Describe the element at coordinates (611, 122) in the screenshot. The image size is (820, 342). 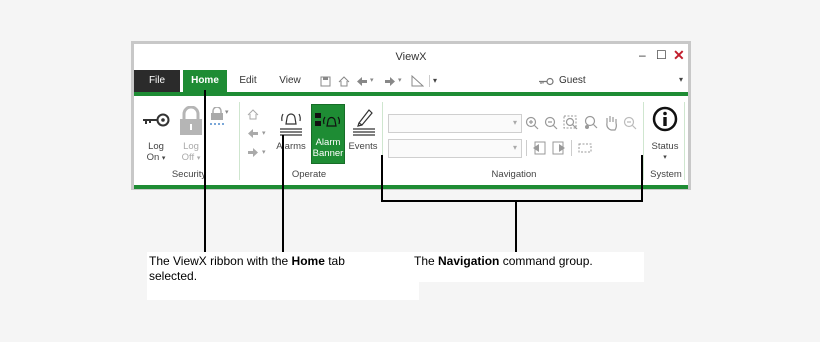
I see `pan-hand-icon` at that location.